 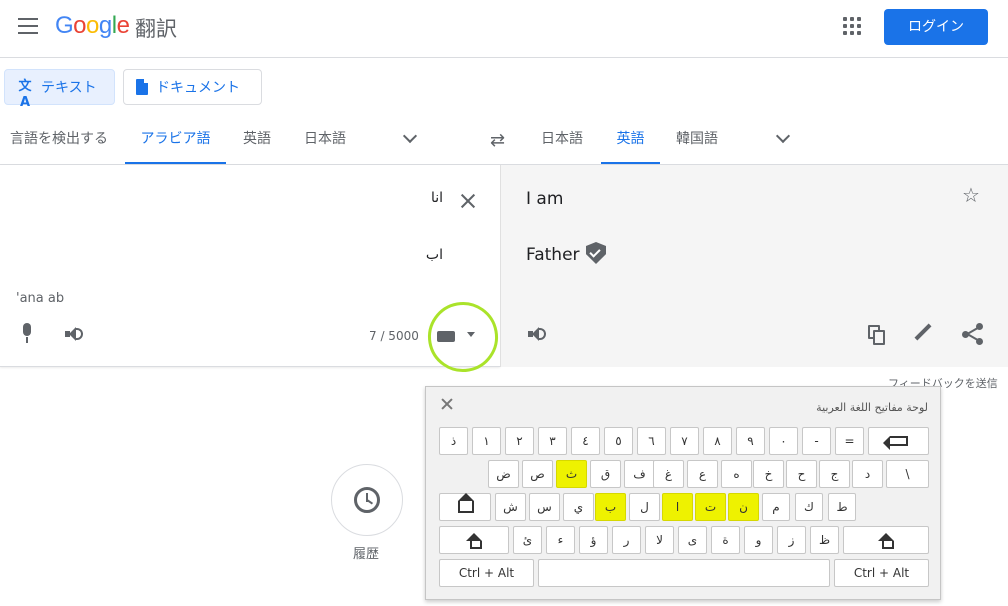 What do you see at coordinates (504, 29) in the screenshot?
I see `app-header: Google 翻訳 ログイン` at bounding box center [504, 29].